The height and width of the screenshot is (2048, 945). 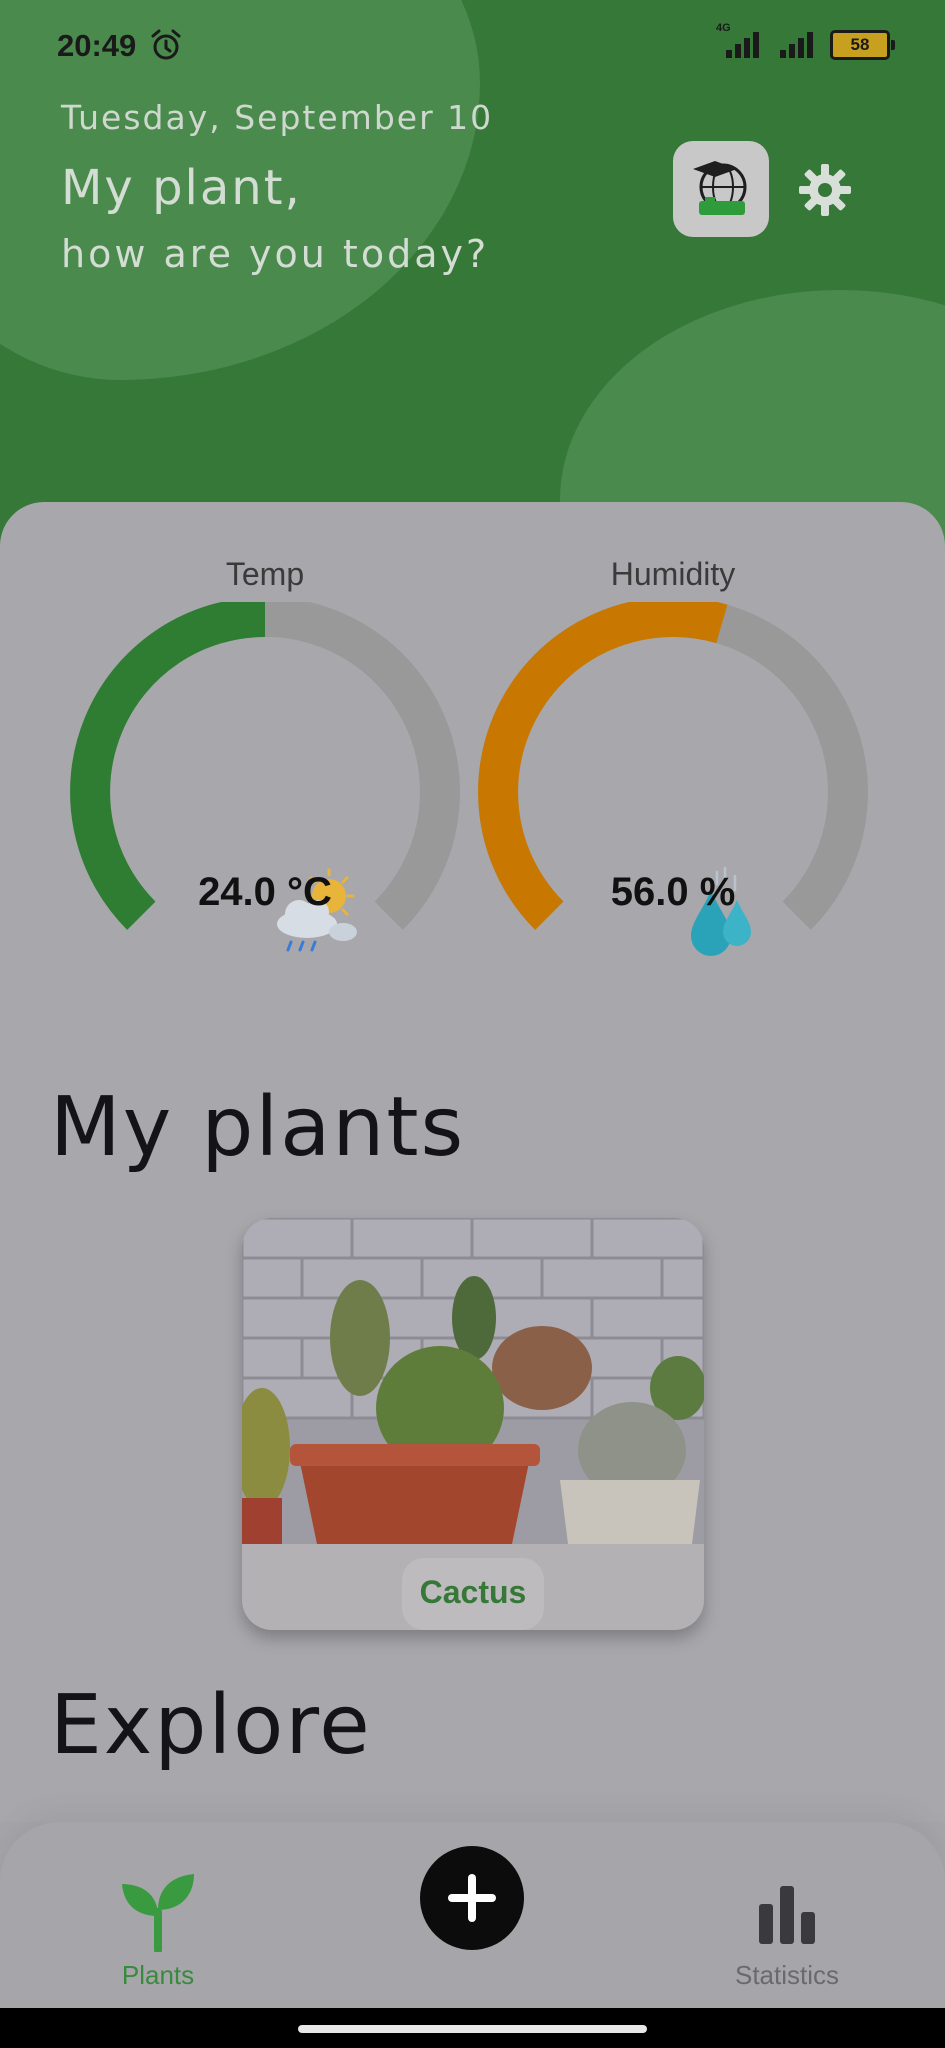 I want to click on plant-card: Cactus, so click(x=473, y=1424).